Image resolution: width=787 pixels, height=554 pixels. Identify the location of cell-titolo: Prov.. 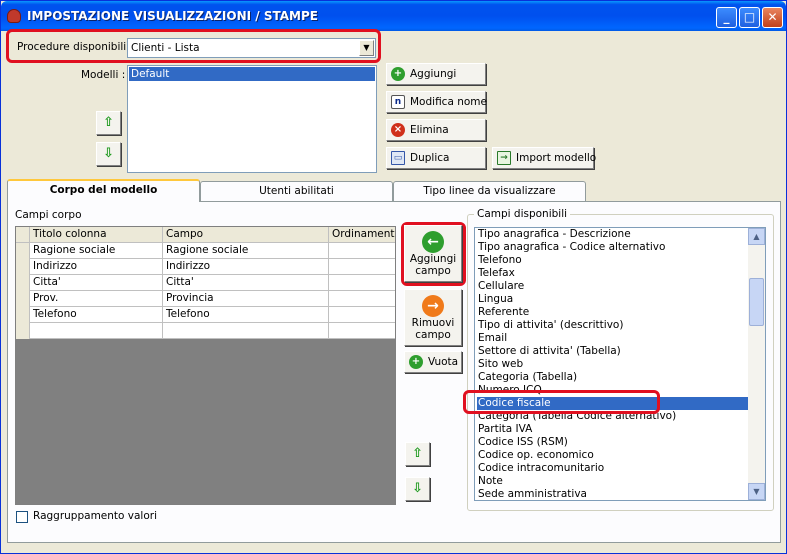
(96, 299).